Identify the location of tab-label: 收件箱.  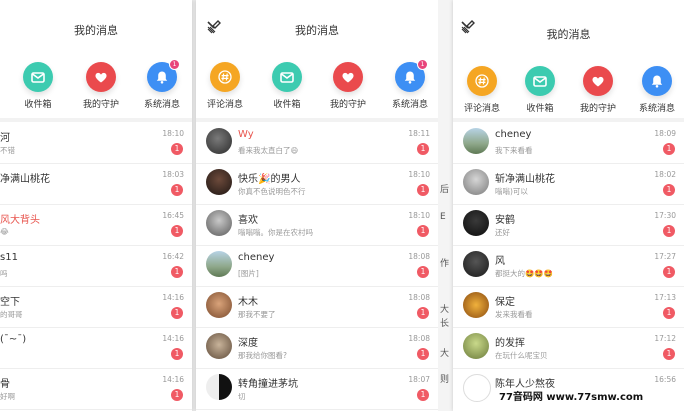
(540, 109).